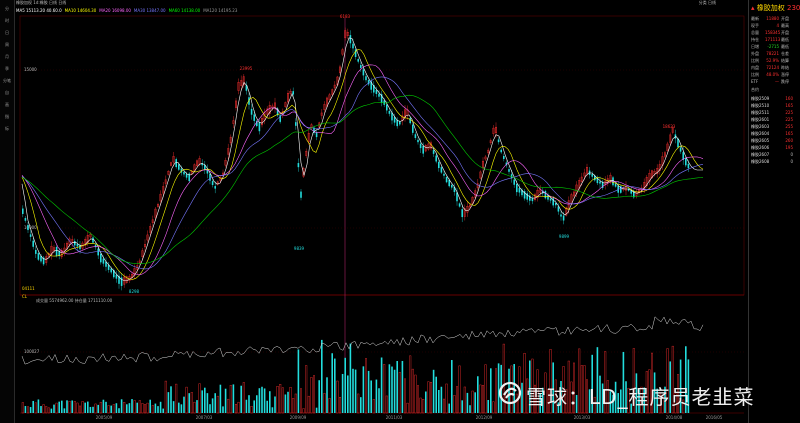 This screenshot has height=423, width=800. What do you see at coordinates (7, 116) in the screenshot?
I see `toolbar-item: 指` at bounding box center [7, 116].